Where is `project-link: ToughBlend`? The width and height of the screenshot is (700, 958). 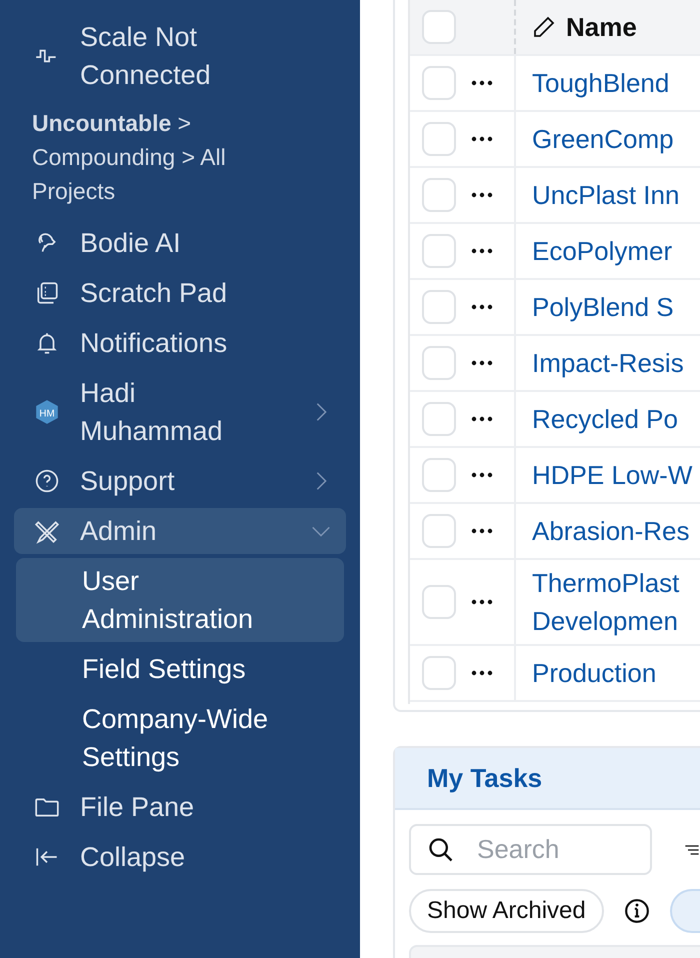
project-link: ToughBlend is located at coordinates (601, 83).